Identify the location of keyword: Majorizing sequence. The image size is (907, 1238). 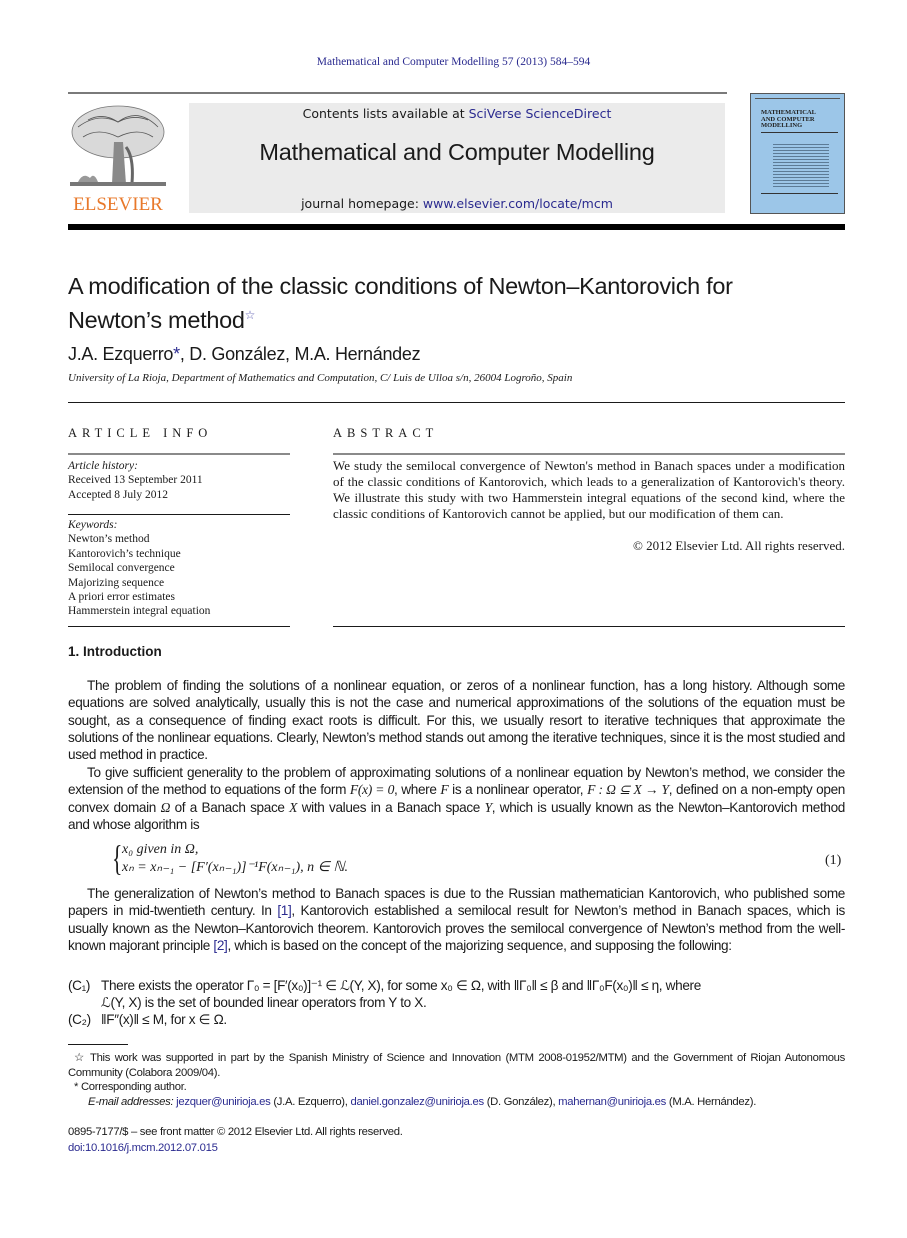
(116, 582).